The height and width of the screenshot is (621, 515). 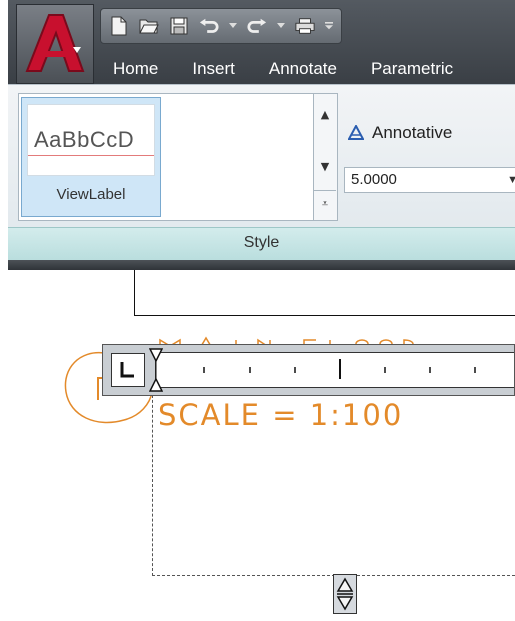 What do you see at coordinates (135, 69) in the screenshot?
I see `tab-home: Home` at bounding box center [135, 69].